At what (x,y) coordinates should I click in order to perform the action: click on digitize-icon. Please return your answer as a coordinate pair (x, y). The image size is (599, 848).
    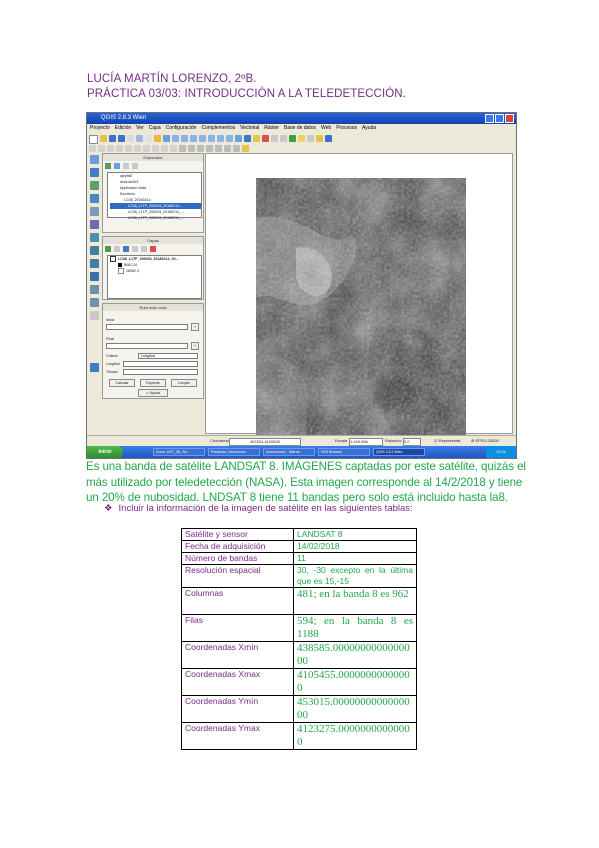
    Looking at the image, I should click on (101, 148).